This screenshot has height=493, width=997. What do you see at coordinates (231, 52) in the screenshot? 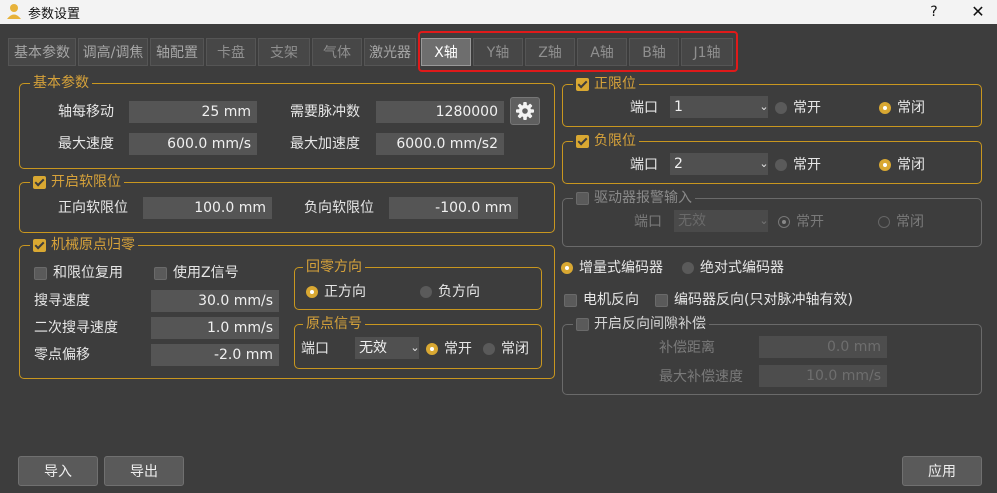
I see `tab-chuck: 卡盘` at bounding box center [231, 52].